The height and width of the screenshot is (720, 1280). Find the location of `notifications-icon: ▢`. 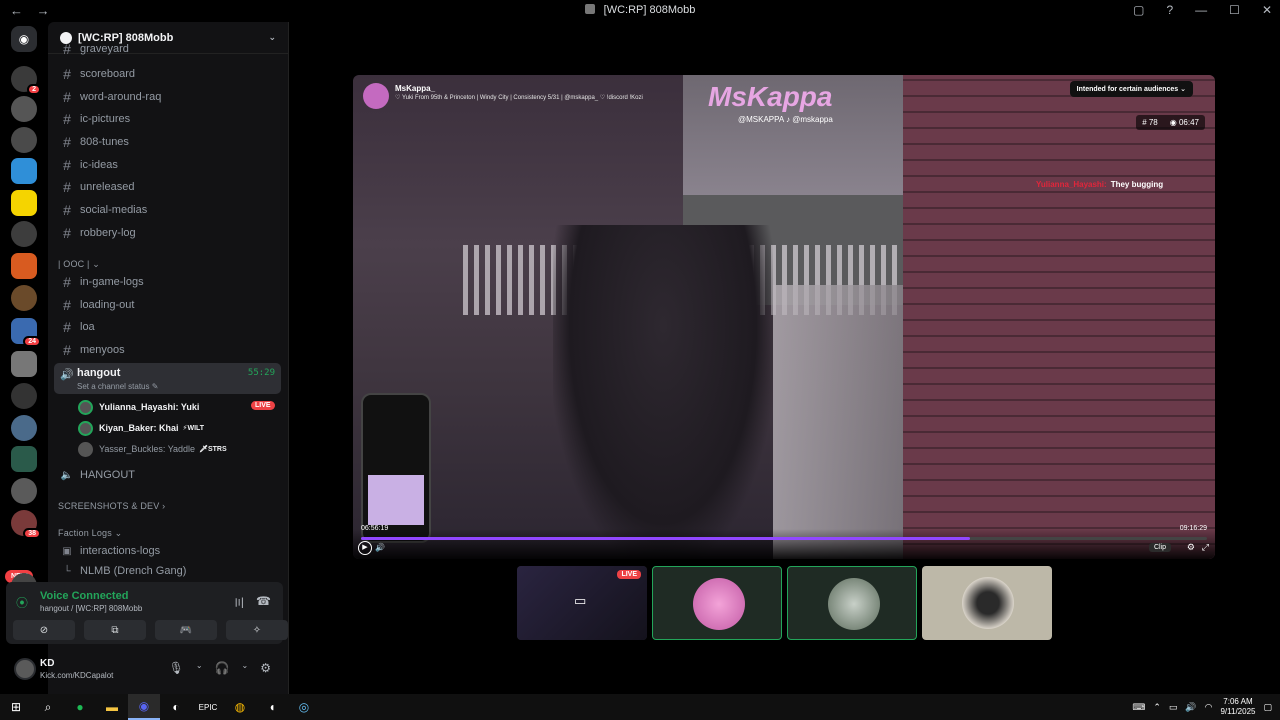

notifications-icon: ▢ is located at coordinates (1267, 707).